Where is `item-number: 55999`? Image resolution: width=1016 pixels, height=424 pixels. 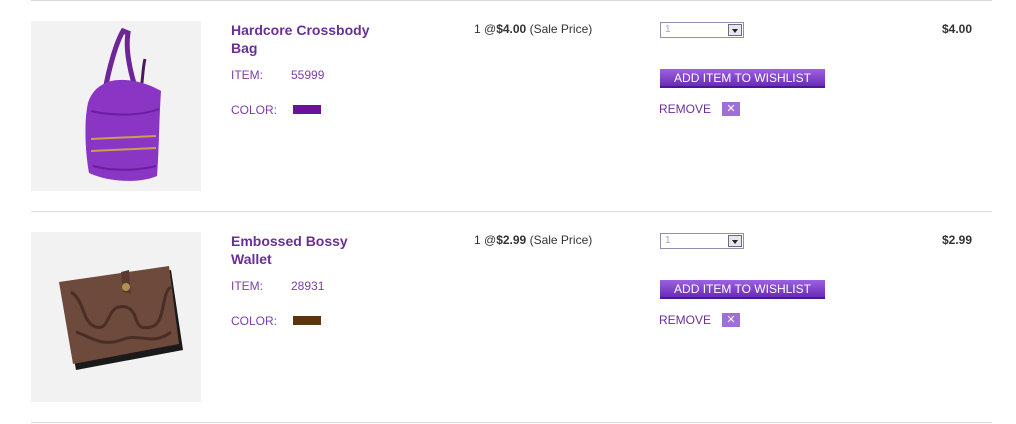 item-number: 55999 is located at coordinates (308, 75).